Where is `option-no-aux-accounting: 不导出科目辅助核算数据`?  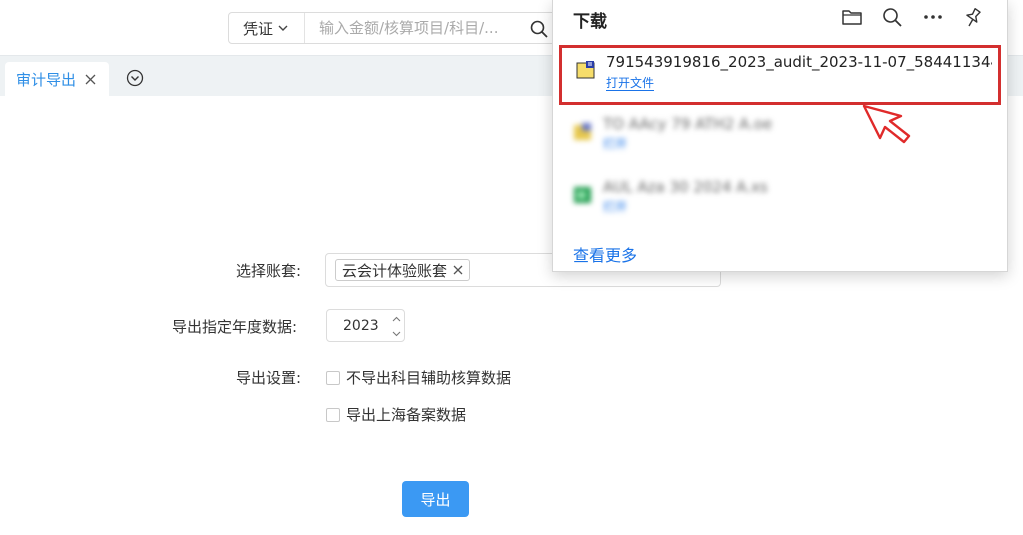
option-no-aux-accounting: 不导出科目辅助核算数据 is located at coordinates (418, 377).